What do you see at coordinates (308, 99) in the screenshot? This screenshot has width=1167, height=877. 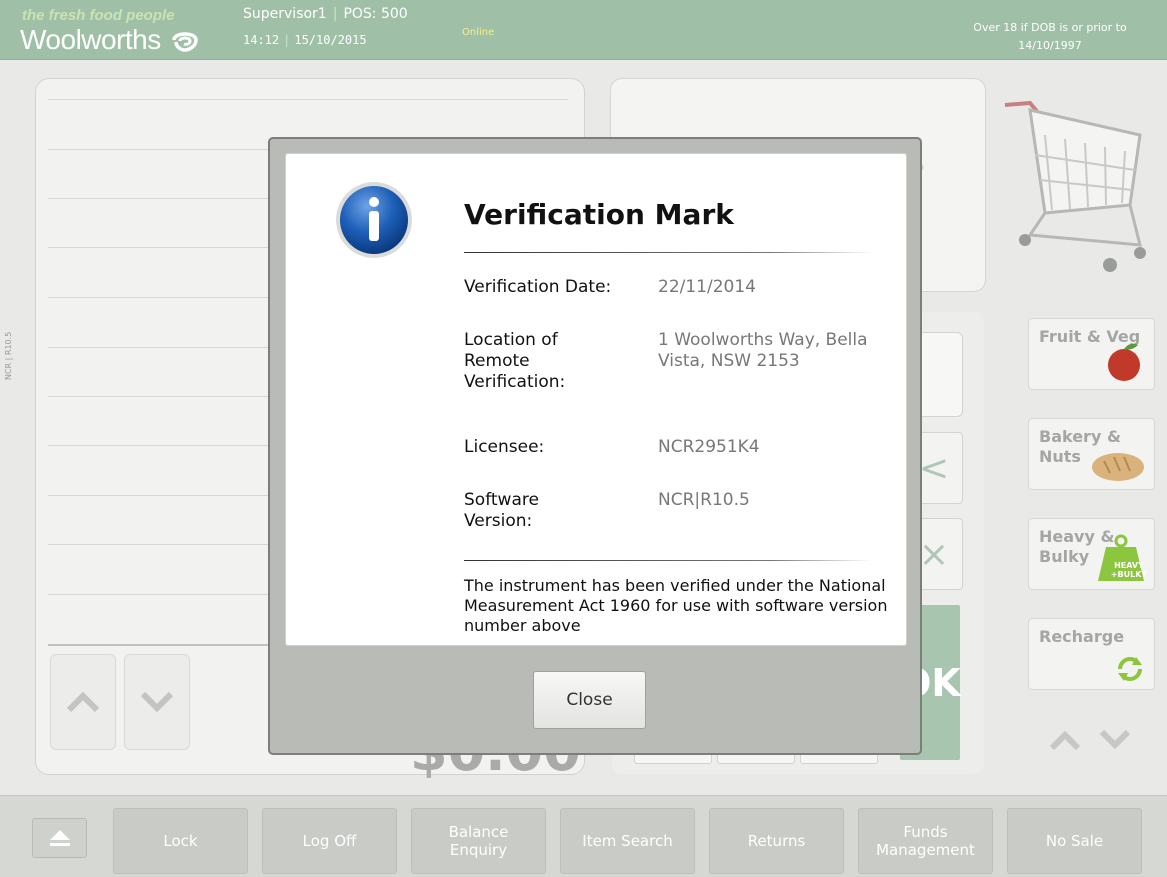 I see `receipt-divider` at bounding box center [308, 99].